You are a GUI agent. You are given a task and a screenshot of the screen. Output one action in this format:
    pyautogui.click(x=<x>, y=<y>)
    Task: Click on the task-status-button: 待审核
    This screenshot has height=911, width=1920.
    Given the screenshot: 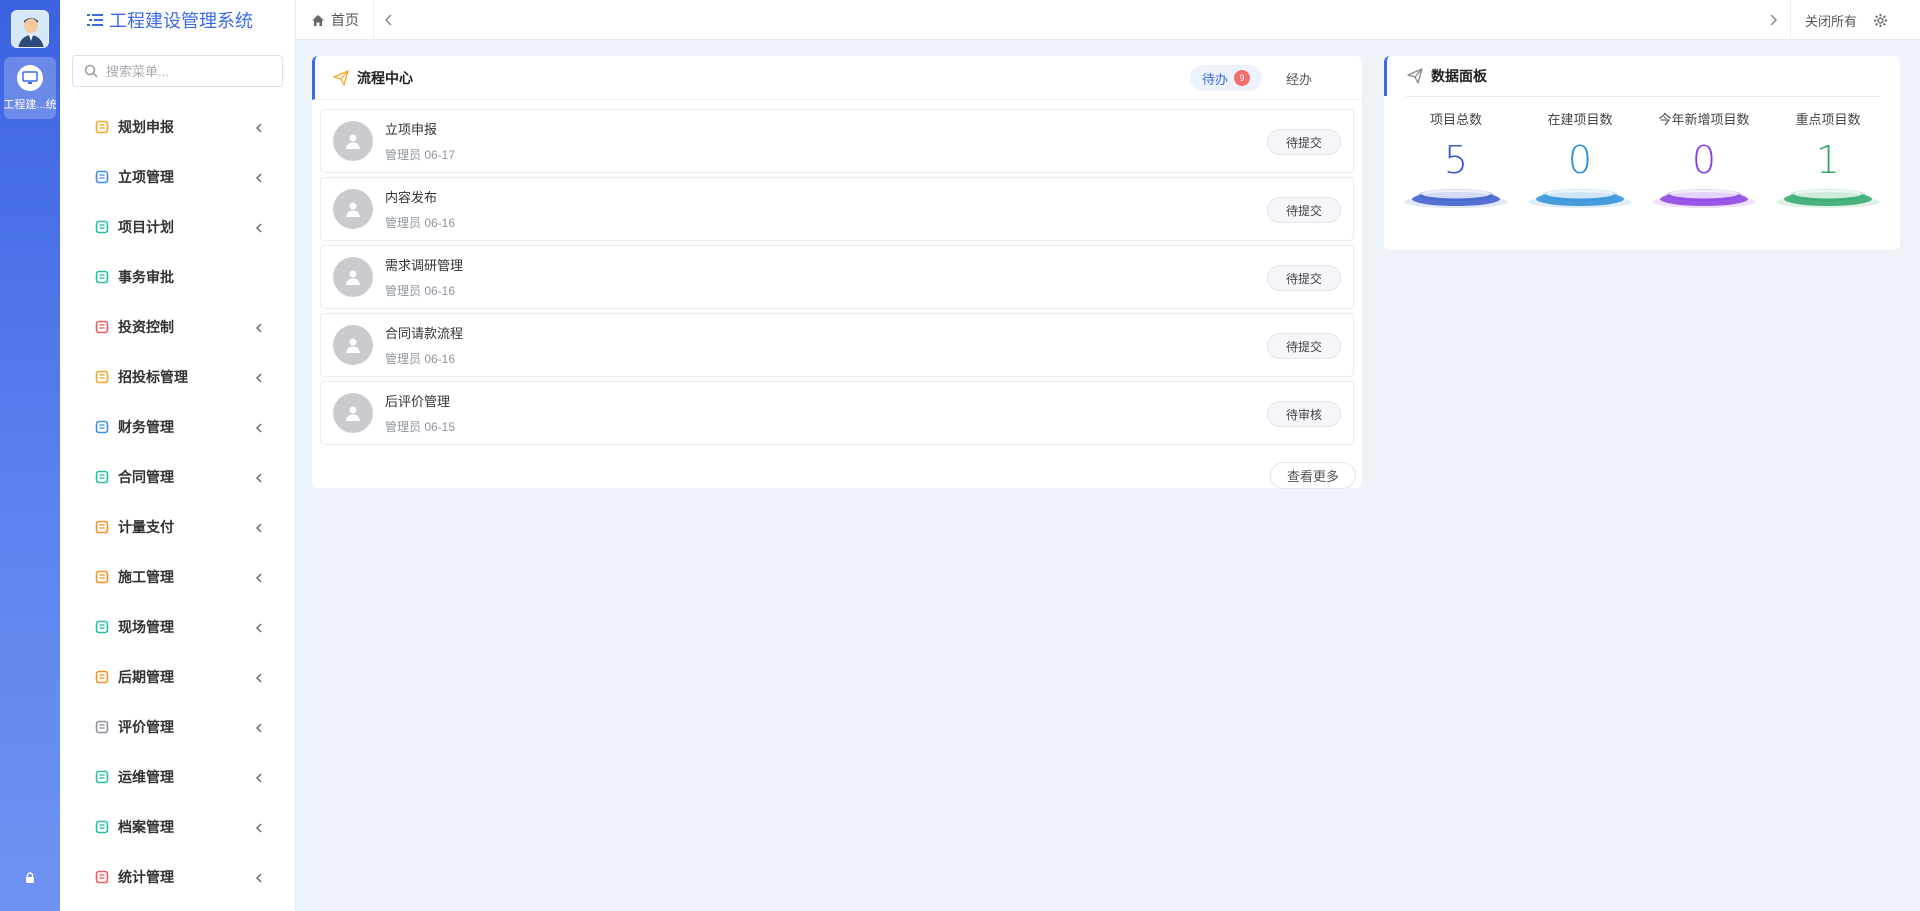 What is the action you would take?
    pyautogui.click(x=1303, y=414)
    